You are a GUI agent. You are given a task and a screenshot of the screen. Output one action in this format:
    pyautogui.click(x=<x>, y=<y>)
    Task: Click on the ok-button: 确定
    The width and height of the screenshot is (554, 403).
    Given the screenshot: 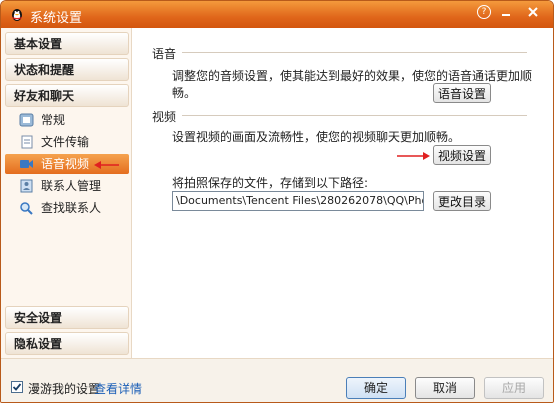 What is the action you would take?
    pyautogui.click(x=376, y=388)
    